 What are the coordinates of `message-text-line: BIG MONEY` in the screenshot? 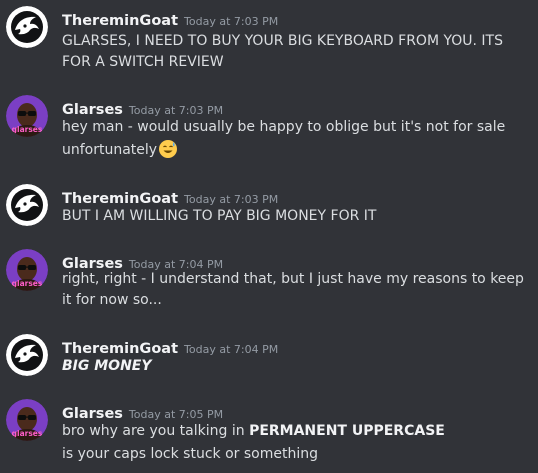 It's located at (107, 366).